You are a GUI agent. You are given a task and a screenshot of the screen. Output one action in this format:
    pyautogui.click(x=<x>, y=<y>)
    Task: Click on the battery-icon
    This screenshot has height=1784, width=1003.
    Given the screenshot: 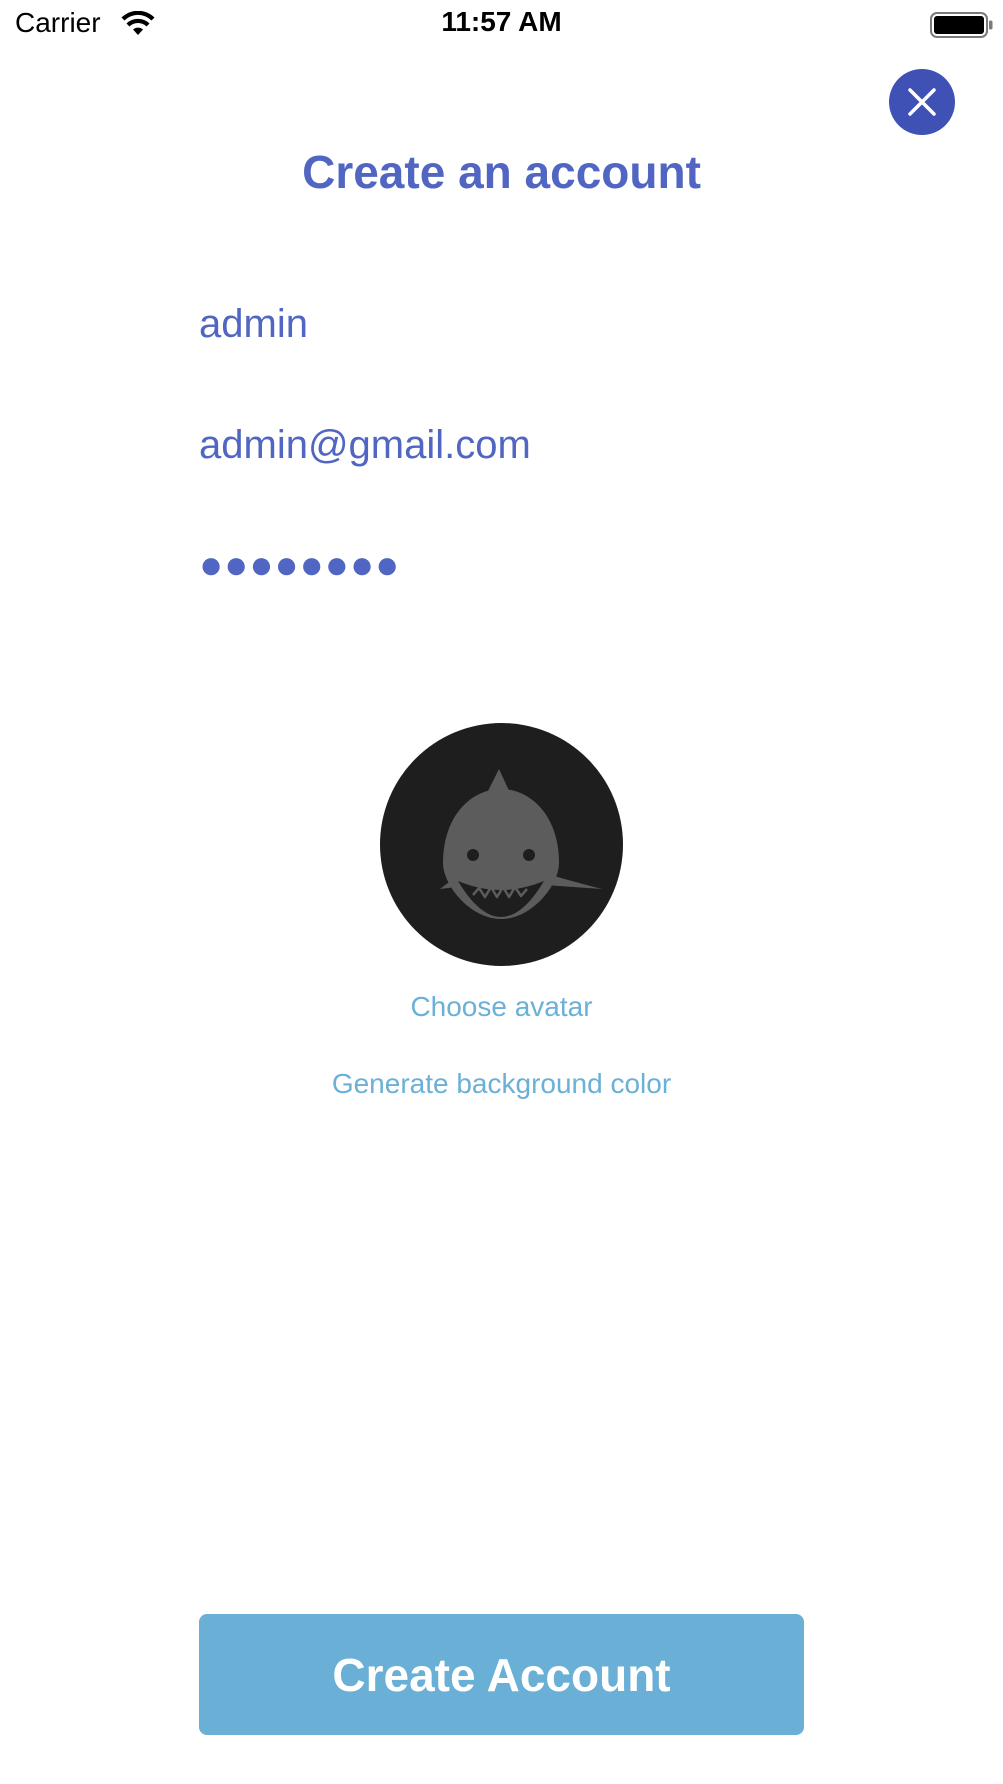 What is the action you would take?
    pyautogui.click(x=962, y=25)
    